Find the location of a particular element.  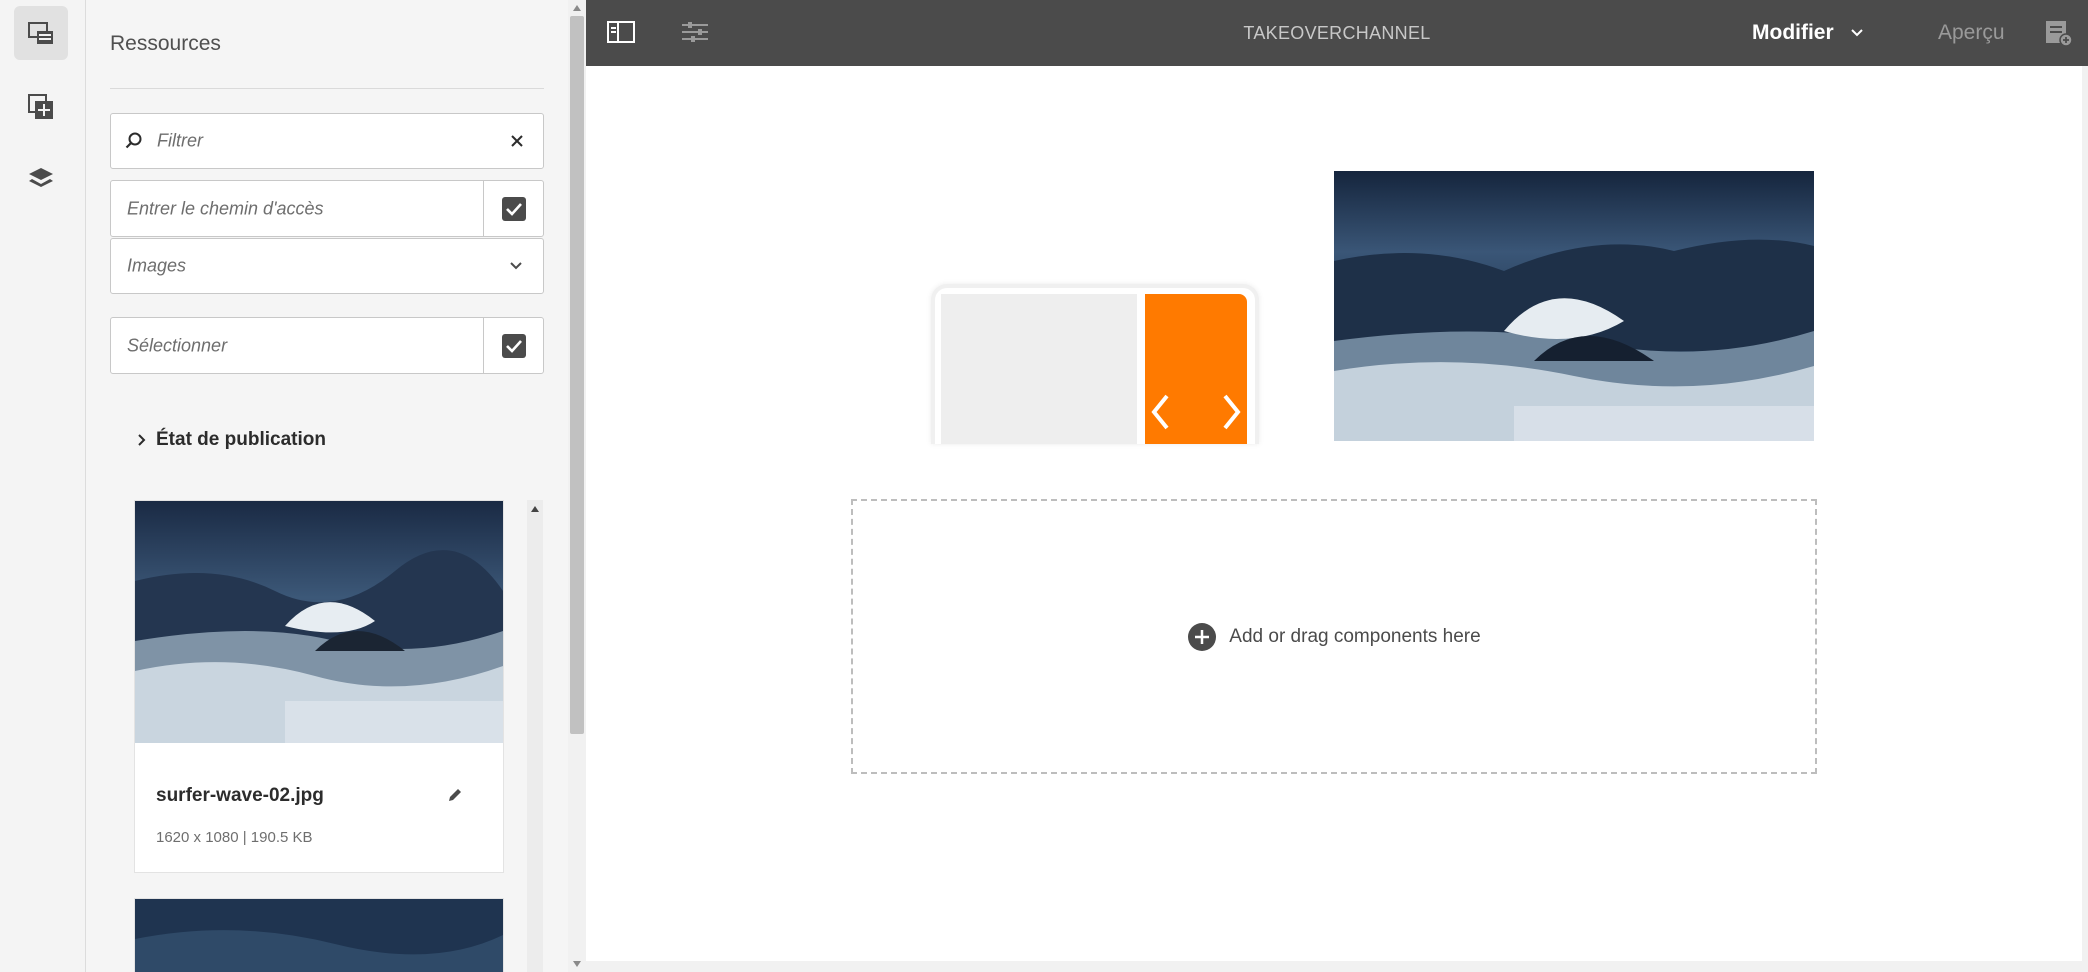

carousel-panel is located at coordinates (1196, 369).